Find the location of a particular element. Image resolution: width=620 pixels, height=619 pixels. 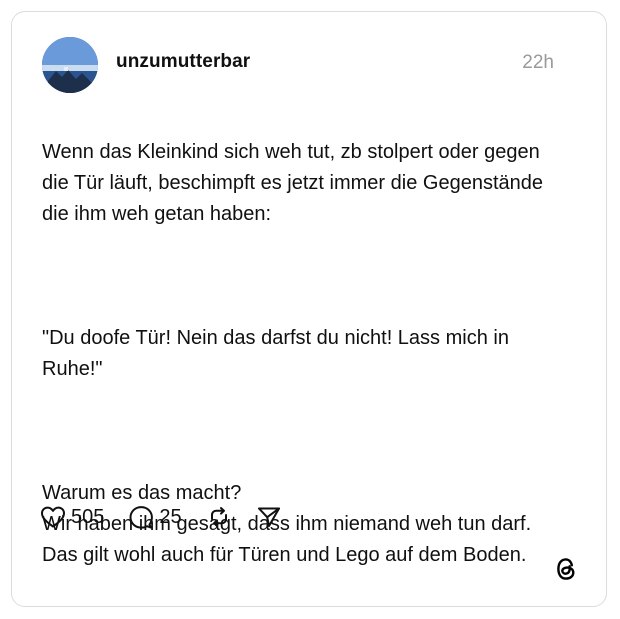

share-button is located at coordinates (269, 517).